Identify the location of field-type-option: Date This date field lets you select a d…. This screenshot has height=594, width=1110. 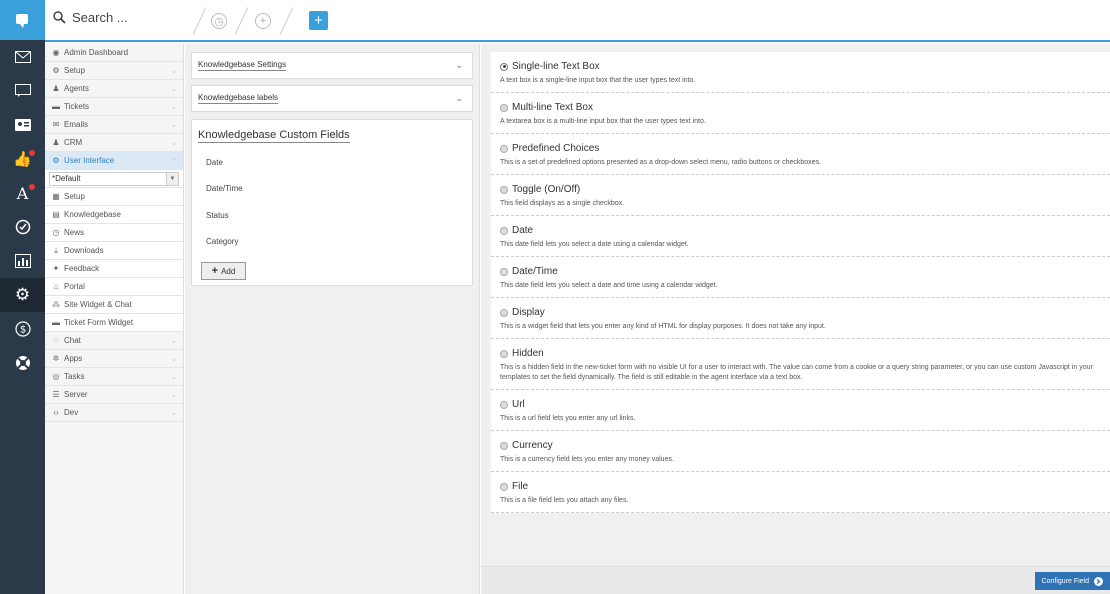
(800, 236).